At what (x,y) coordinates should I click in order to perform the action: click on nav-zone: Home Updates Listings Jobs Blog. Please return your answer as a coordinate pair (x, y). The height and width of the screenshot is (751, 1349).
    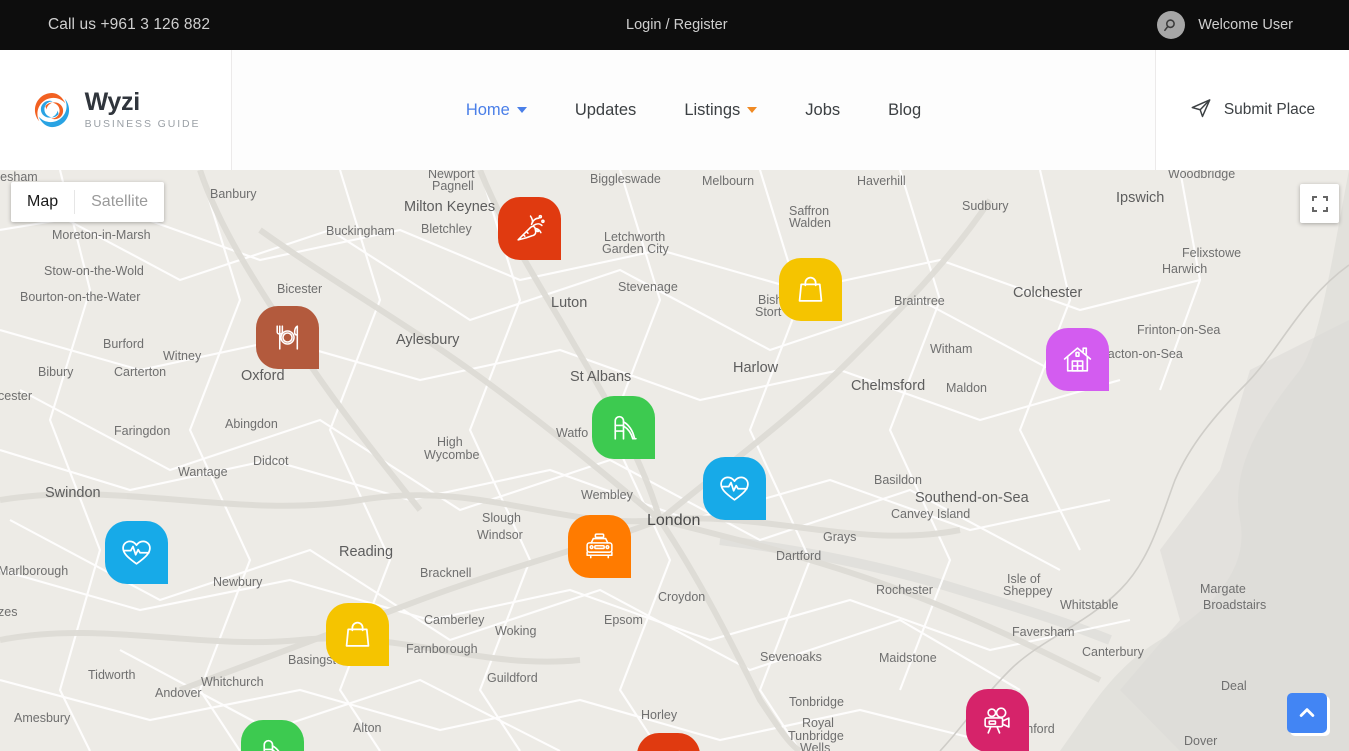
    Looking at the image, I should click on (693, 110).